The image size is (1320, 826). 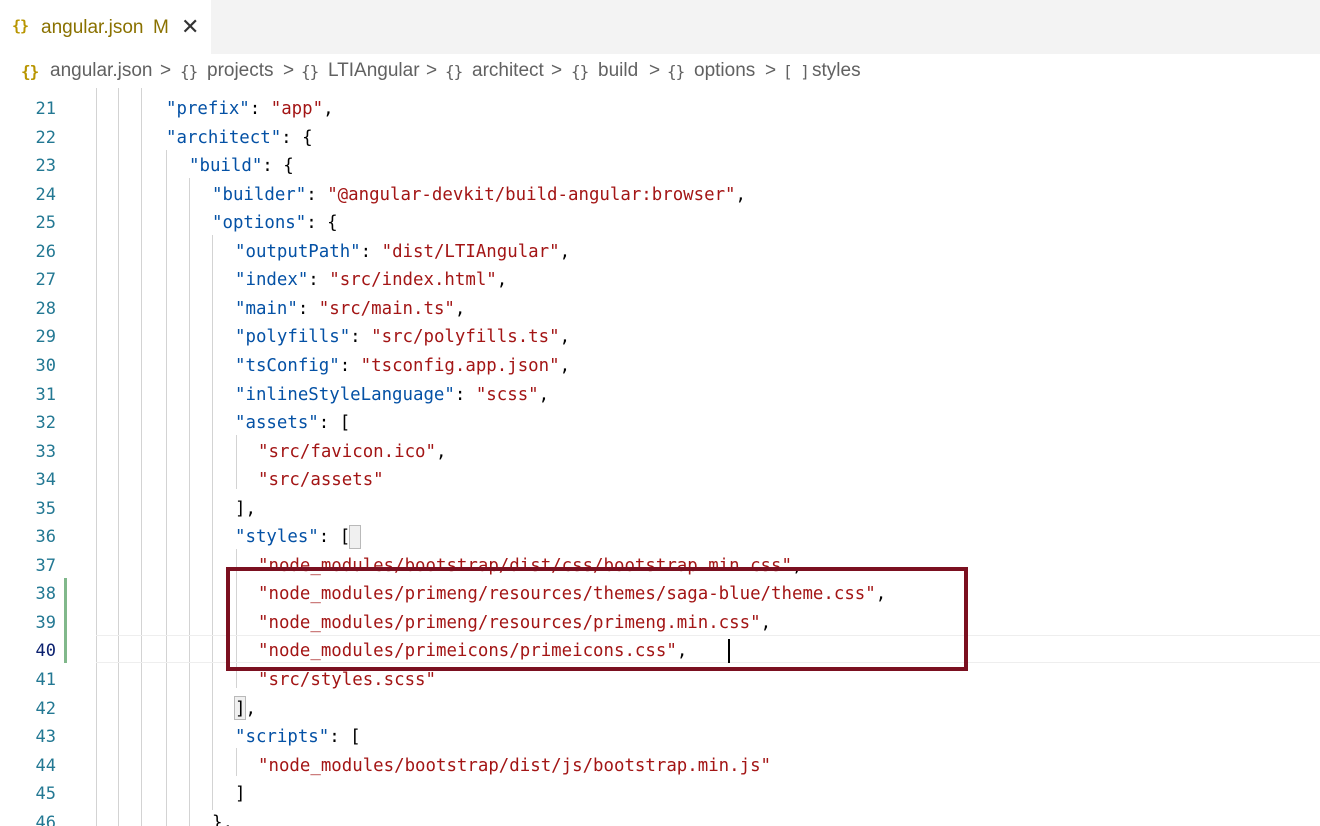 What do you see at coordinates (660, 223) in the screenshot?
I see `code-line: 25 "options": {` at bounding box center [660, 223].